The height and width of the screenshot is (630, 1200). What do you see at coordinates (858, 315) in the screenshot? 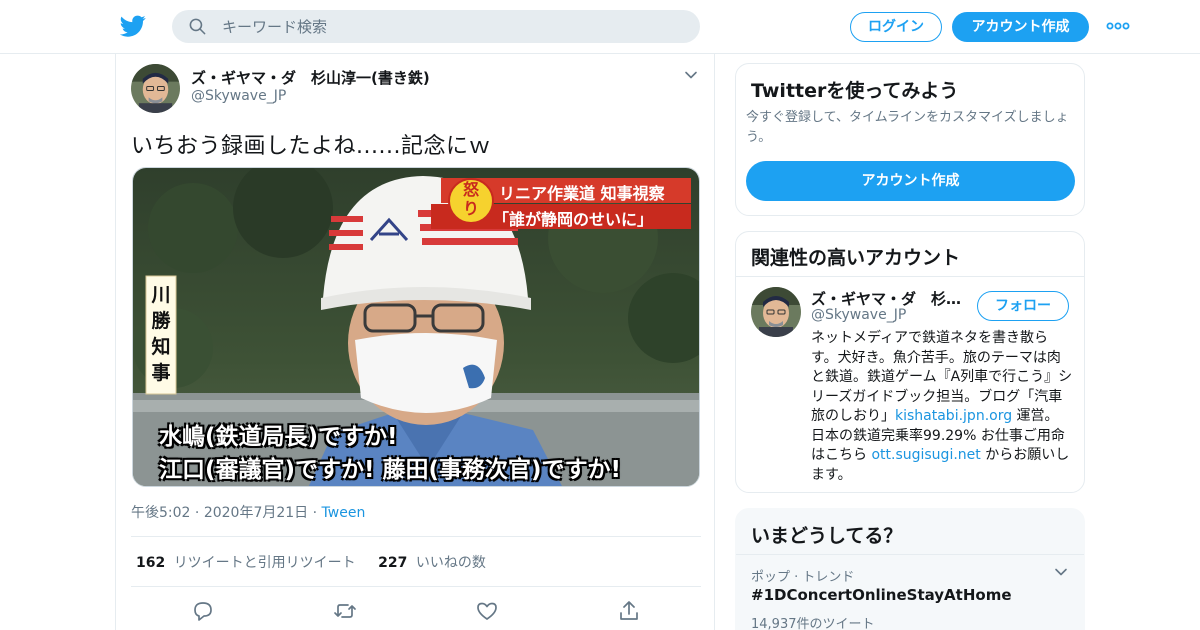
I see `related-account-handle: @Skywave_JP` at bounding box center [858, 315].